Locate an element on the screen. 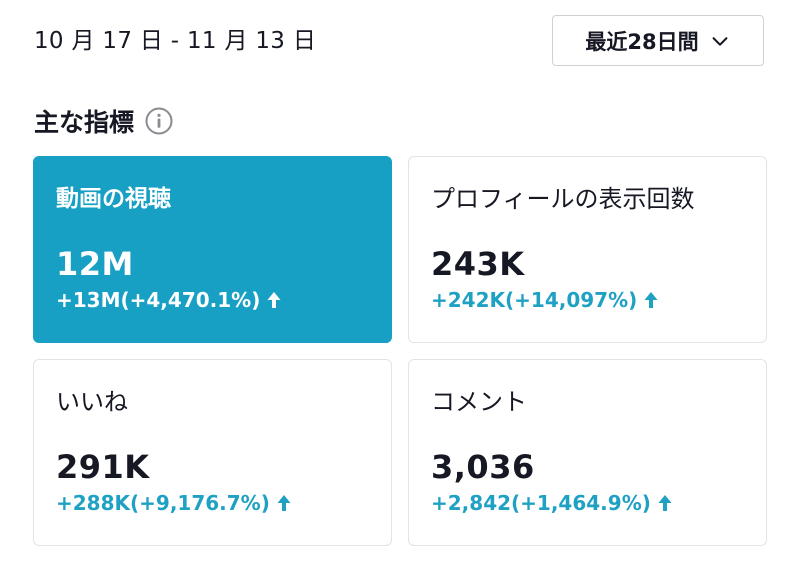 This screenshot has height=561, width=800. metric-label: いいね is located at coordinates (92, 402).